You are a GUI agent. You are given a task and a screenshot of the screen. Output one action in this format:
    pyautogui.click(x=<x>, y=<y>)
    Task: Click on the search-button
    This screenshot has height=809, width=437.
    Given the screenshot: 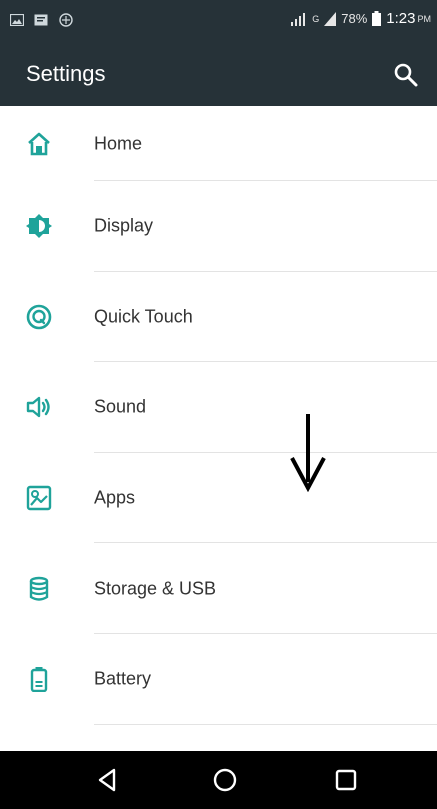 What is the action you would take?
    pyautogui.click(x=406, y=75)
    